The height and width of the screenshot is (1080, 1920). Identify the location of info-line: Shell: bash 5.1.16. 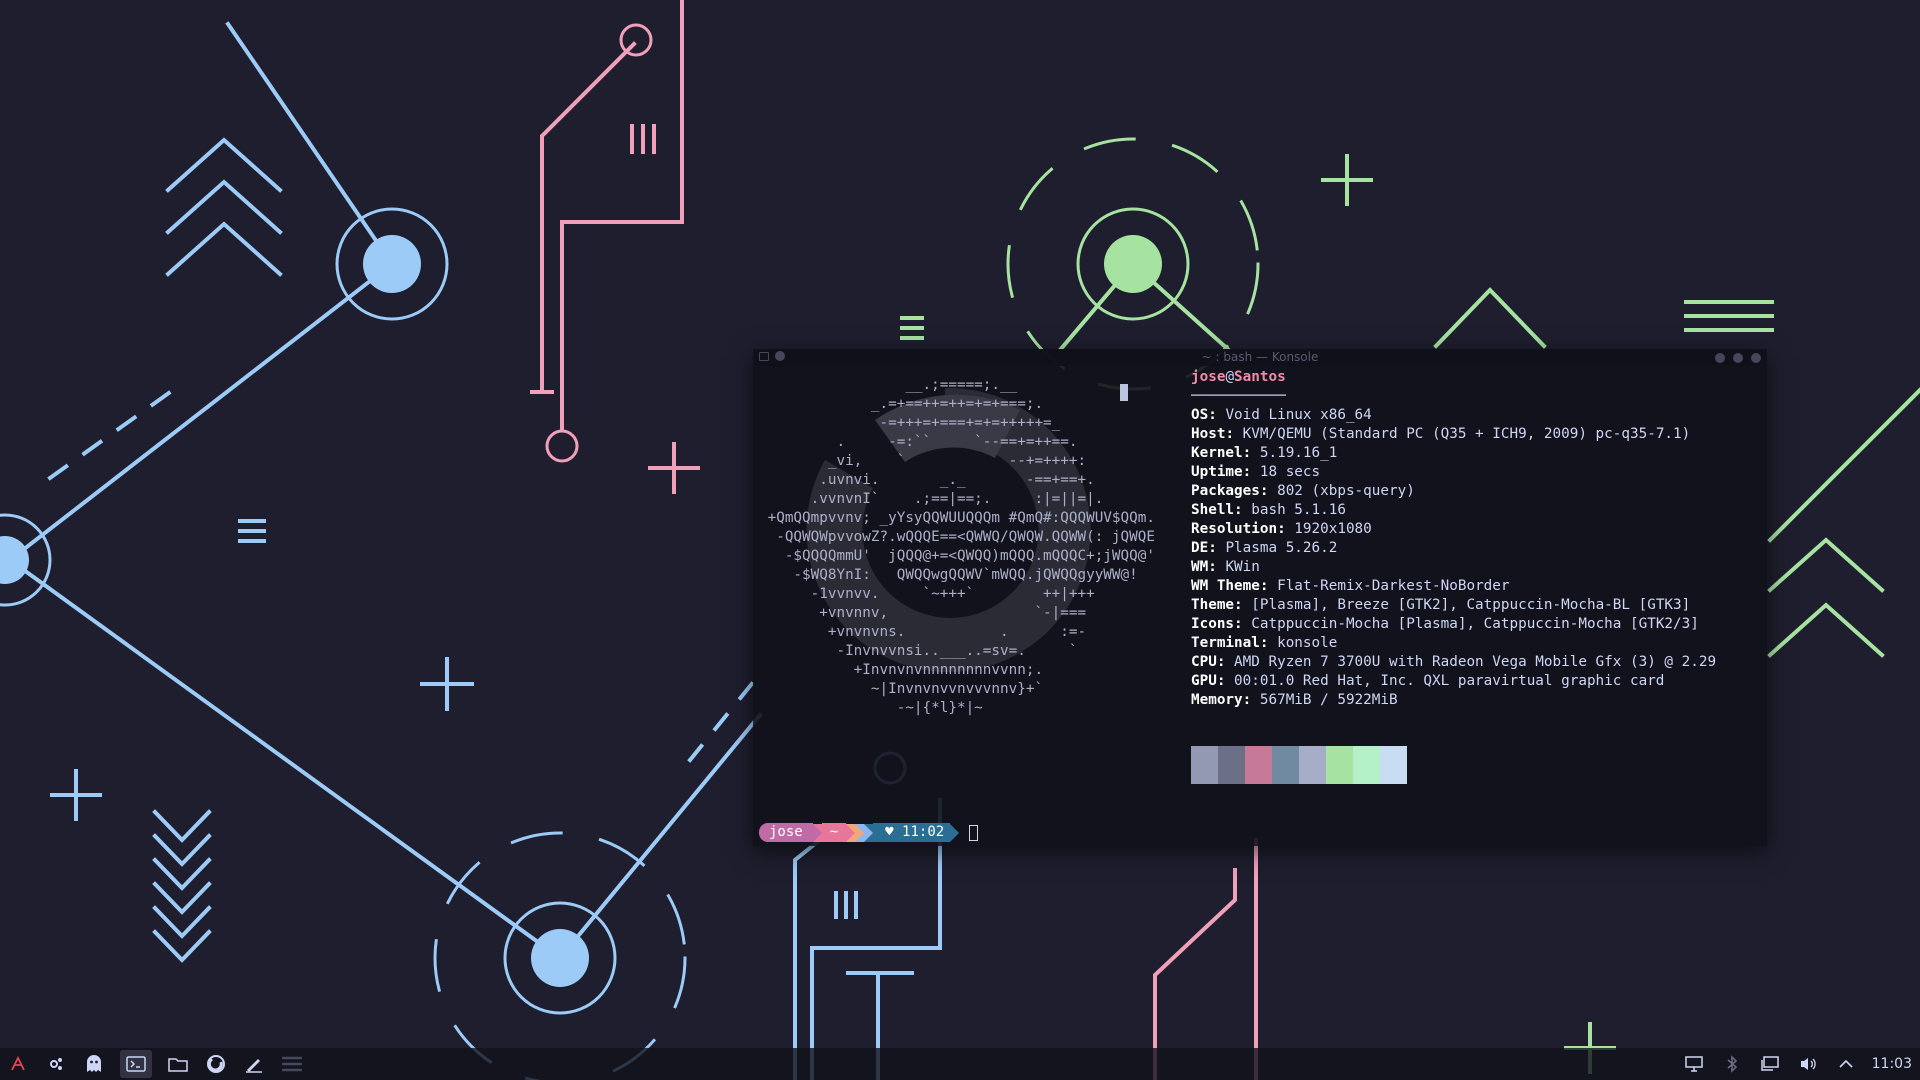
(1453, 510).